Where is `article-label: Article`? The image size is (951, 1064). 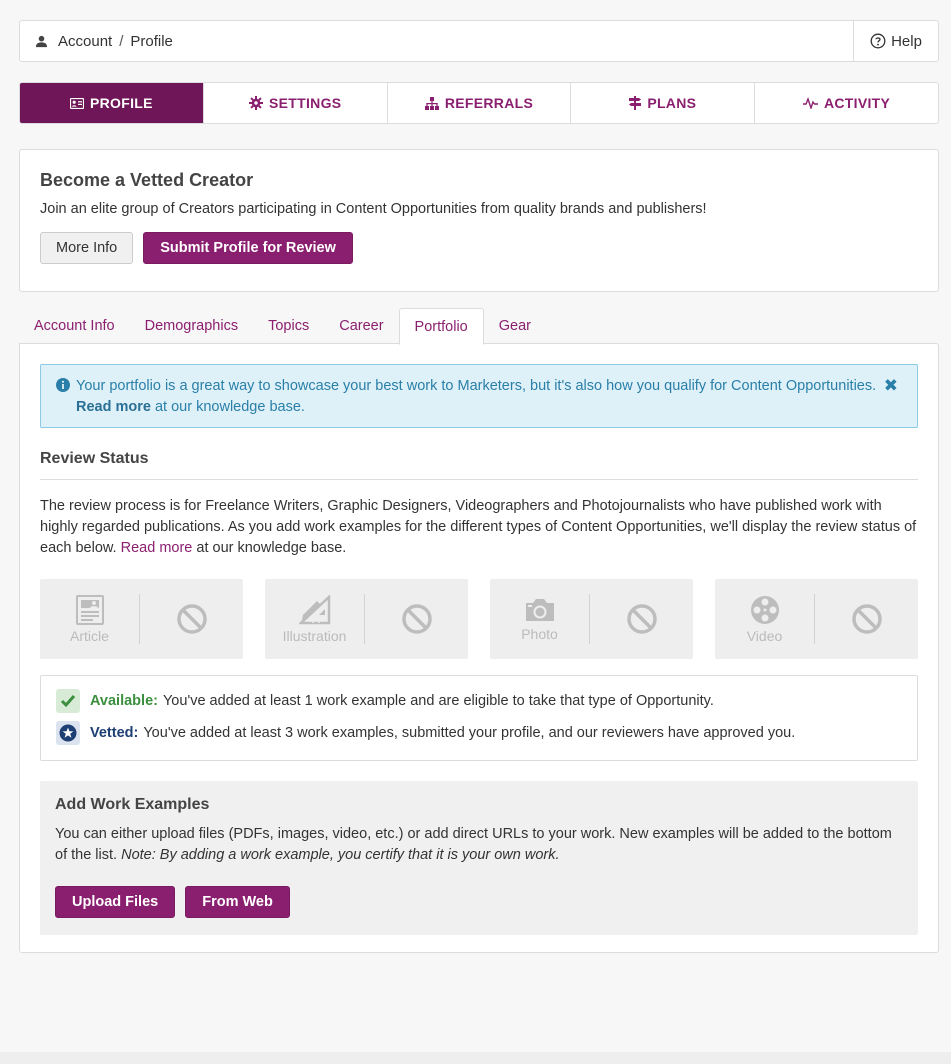
article-label: Article is located at coordinates (89, 635).